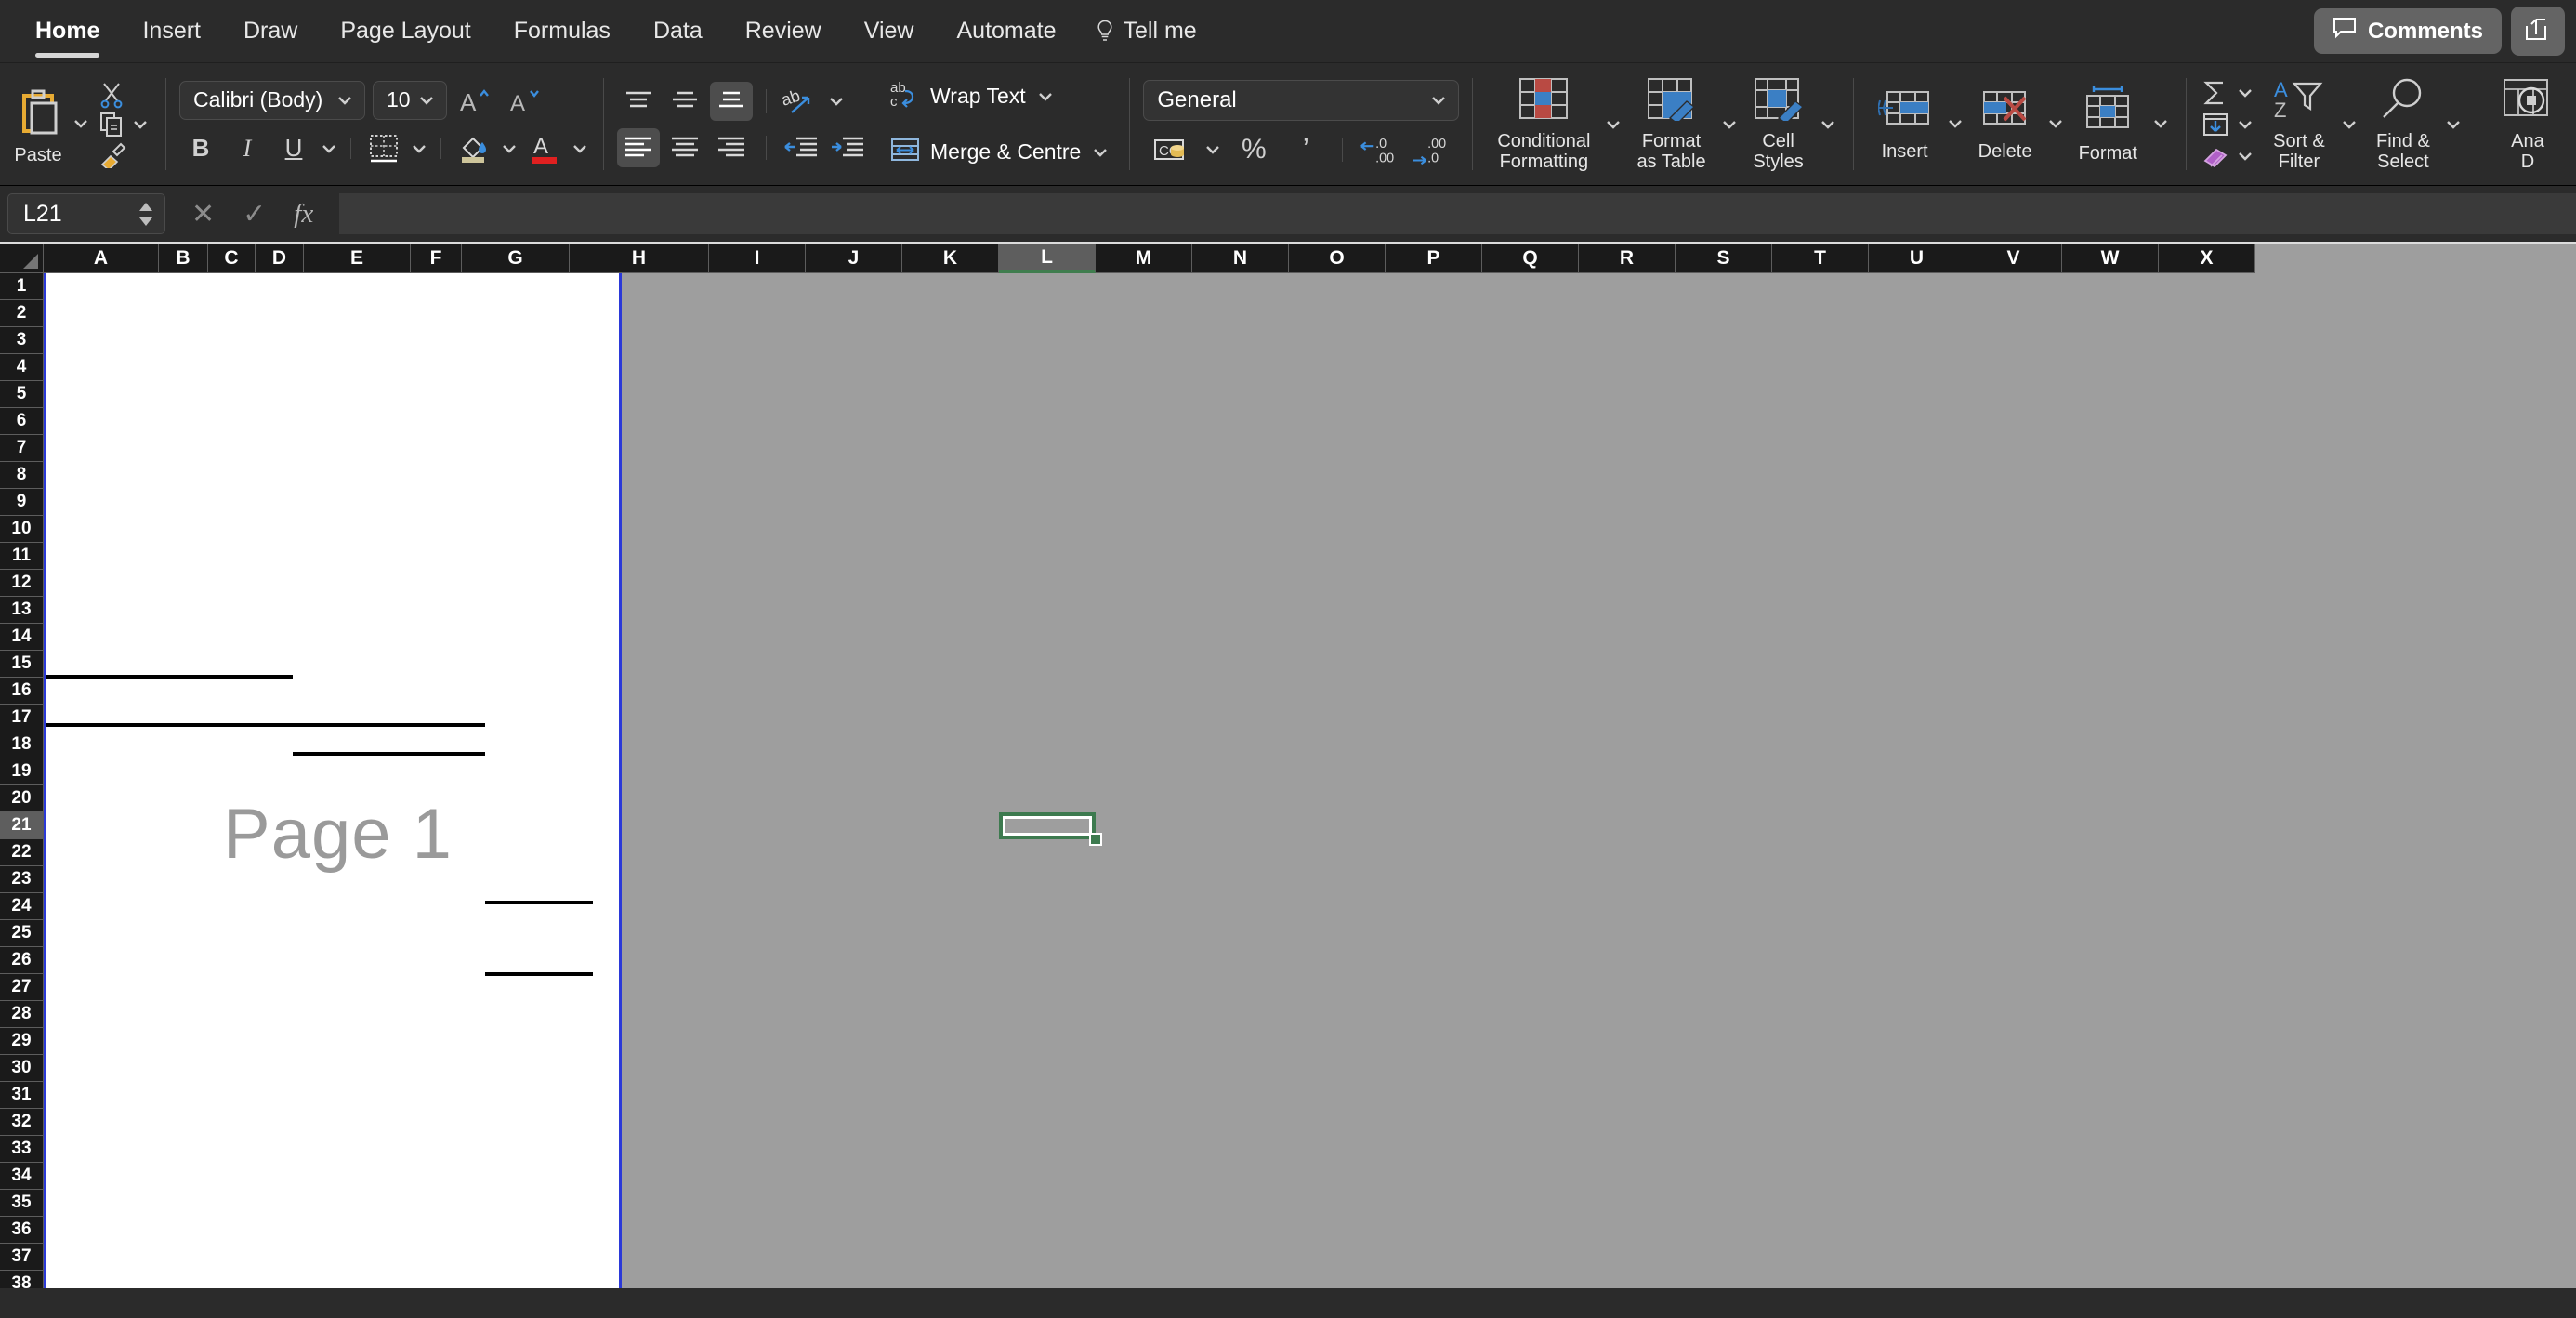 The image size is (2576, 1318). I want to click on row-header-4: 4, so click(22, 367).